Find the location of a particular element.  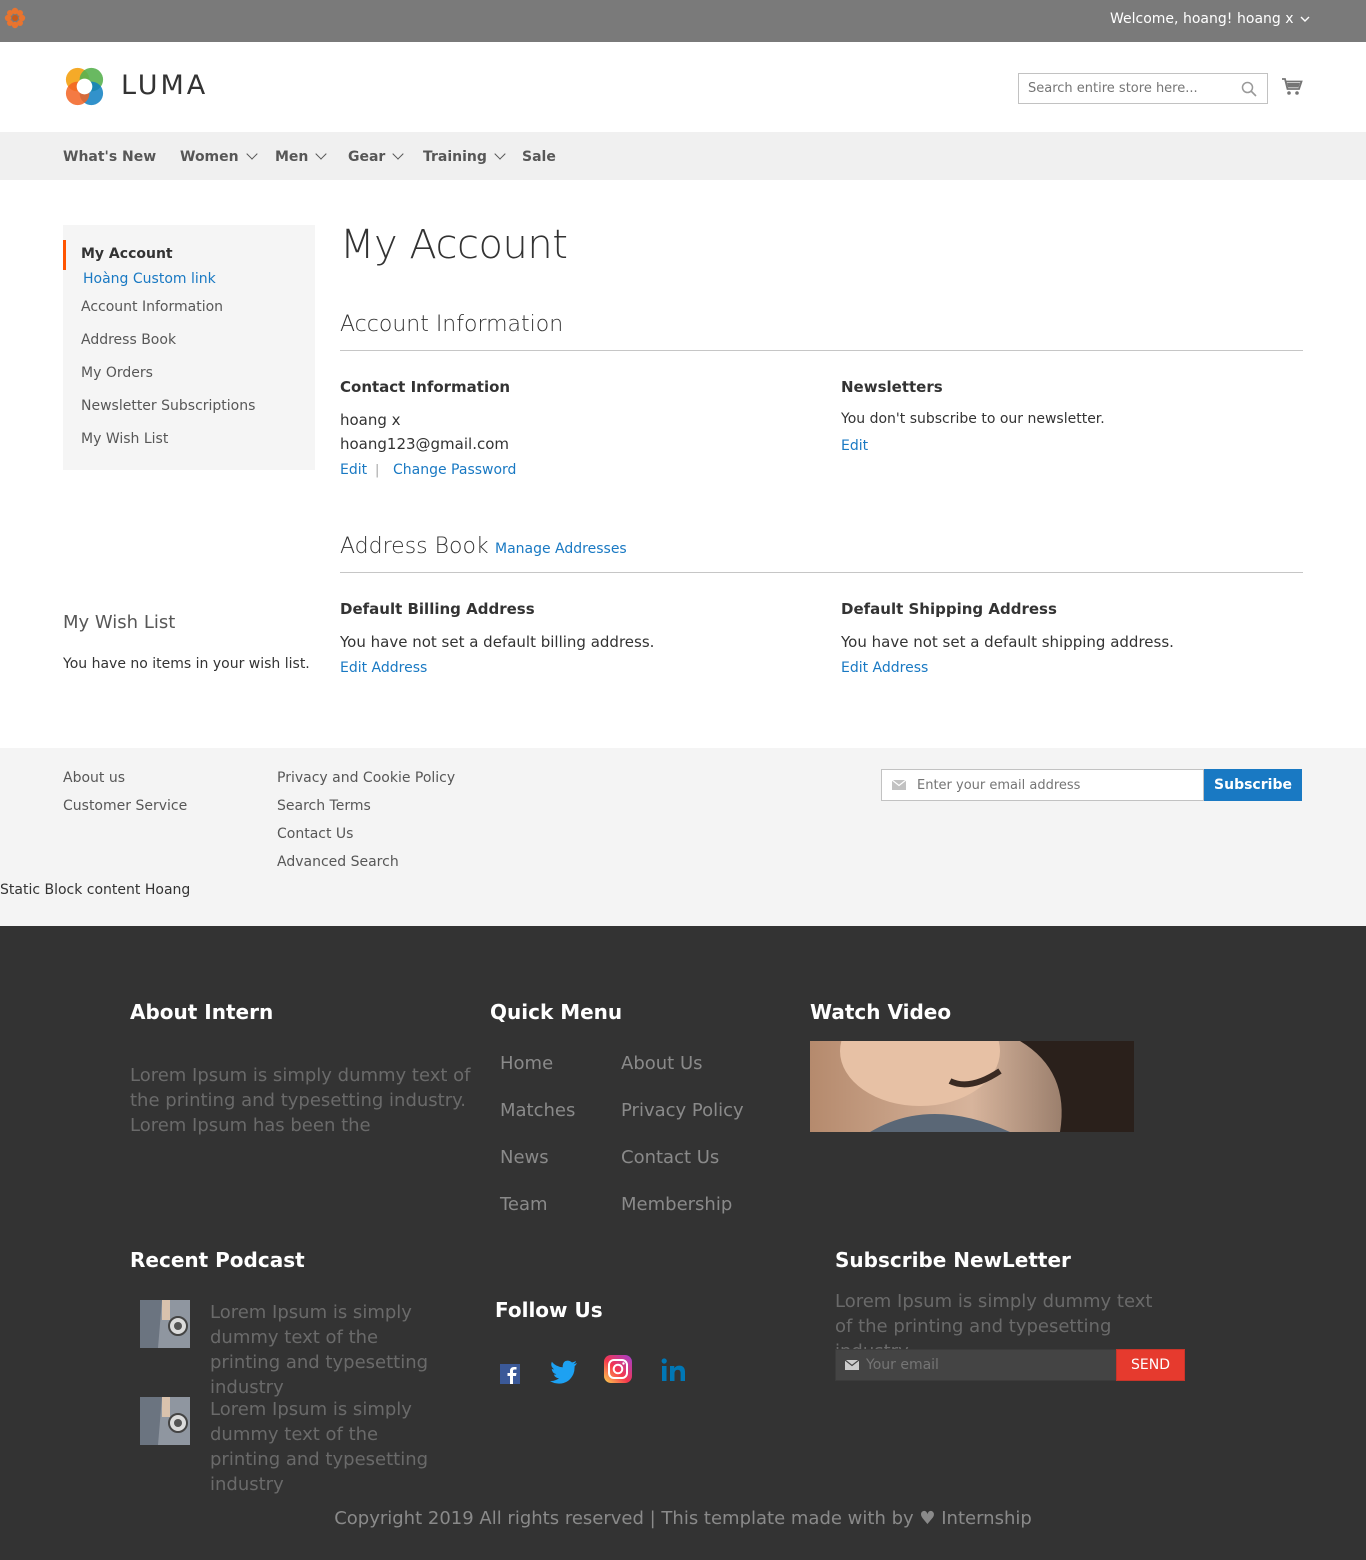

contact-name: hoang x is located at coordinates (370, 420).